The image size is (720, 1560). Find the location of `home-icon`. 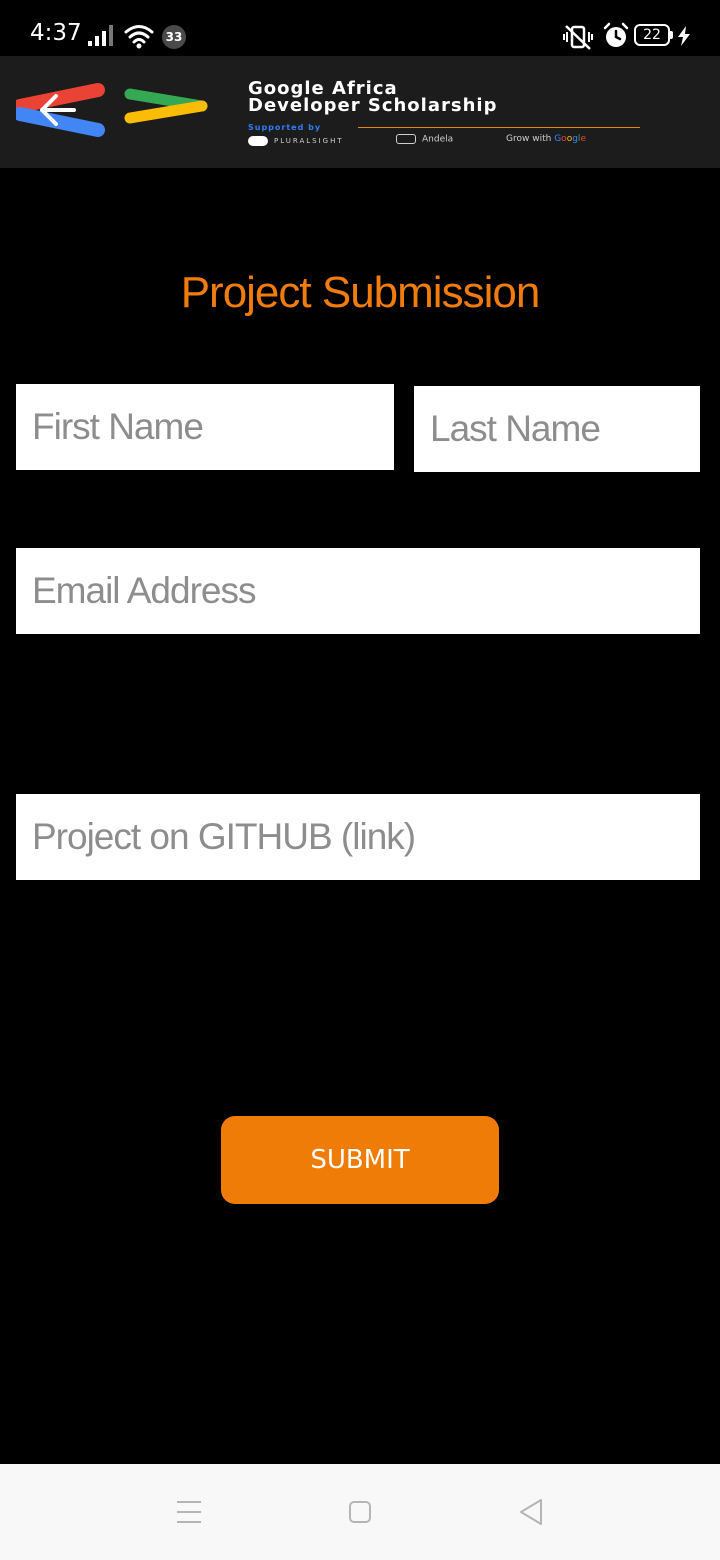

home-icon is located at coordinates (360, 1512).